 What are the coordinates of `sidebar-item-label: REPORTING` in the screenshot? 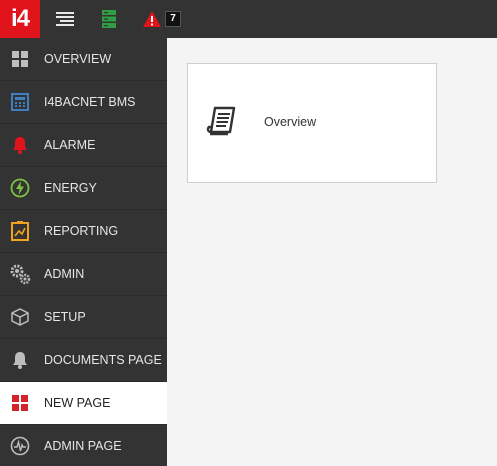 It's located at (81, 231).